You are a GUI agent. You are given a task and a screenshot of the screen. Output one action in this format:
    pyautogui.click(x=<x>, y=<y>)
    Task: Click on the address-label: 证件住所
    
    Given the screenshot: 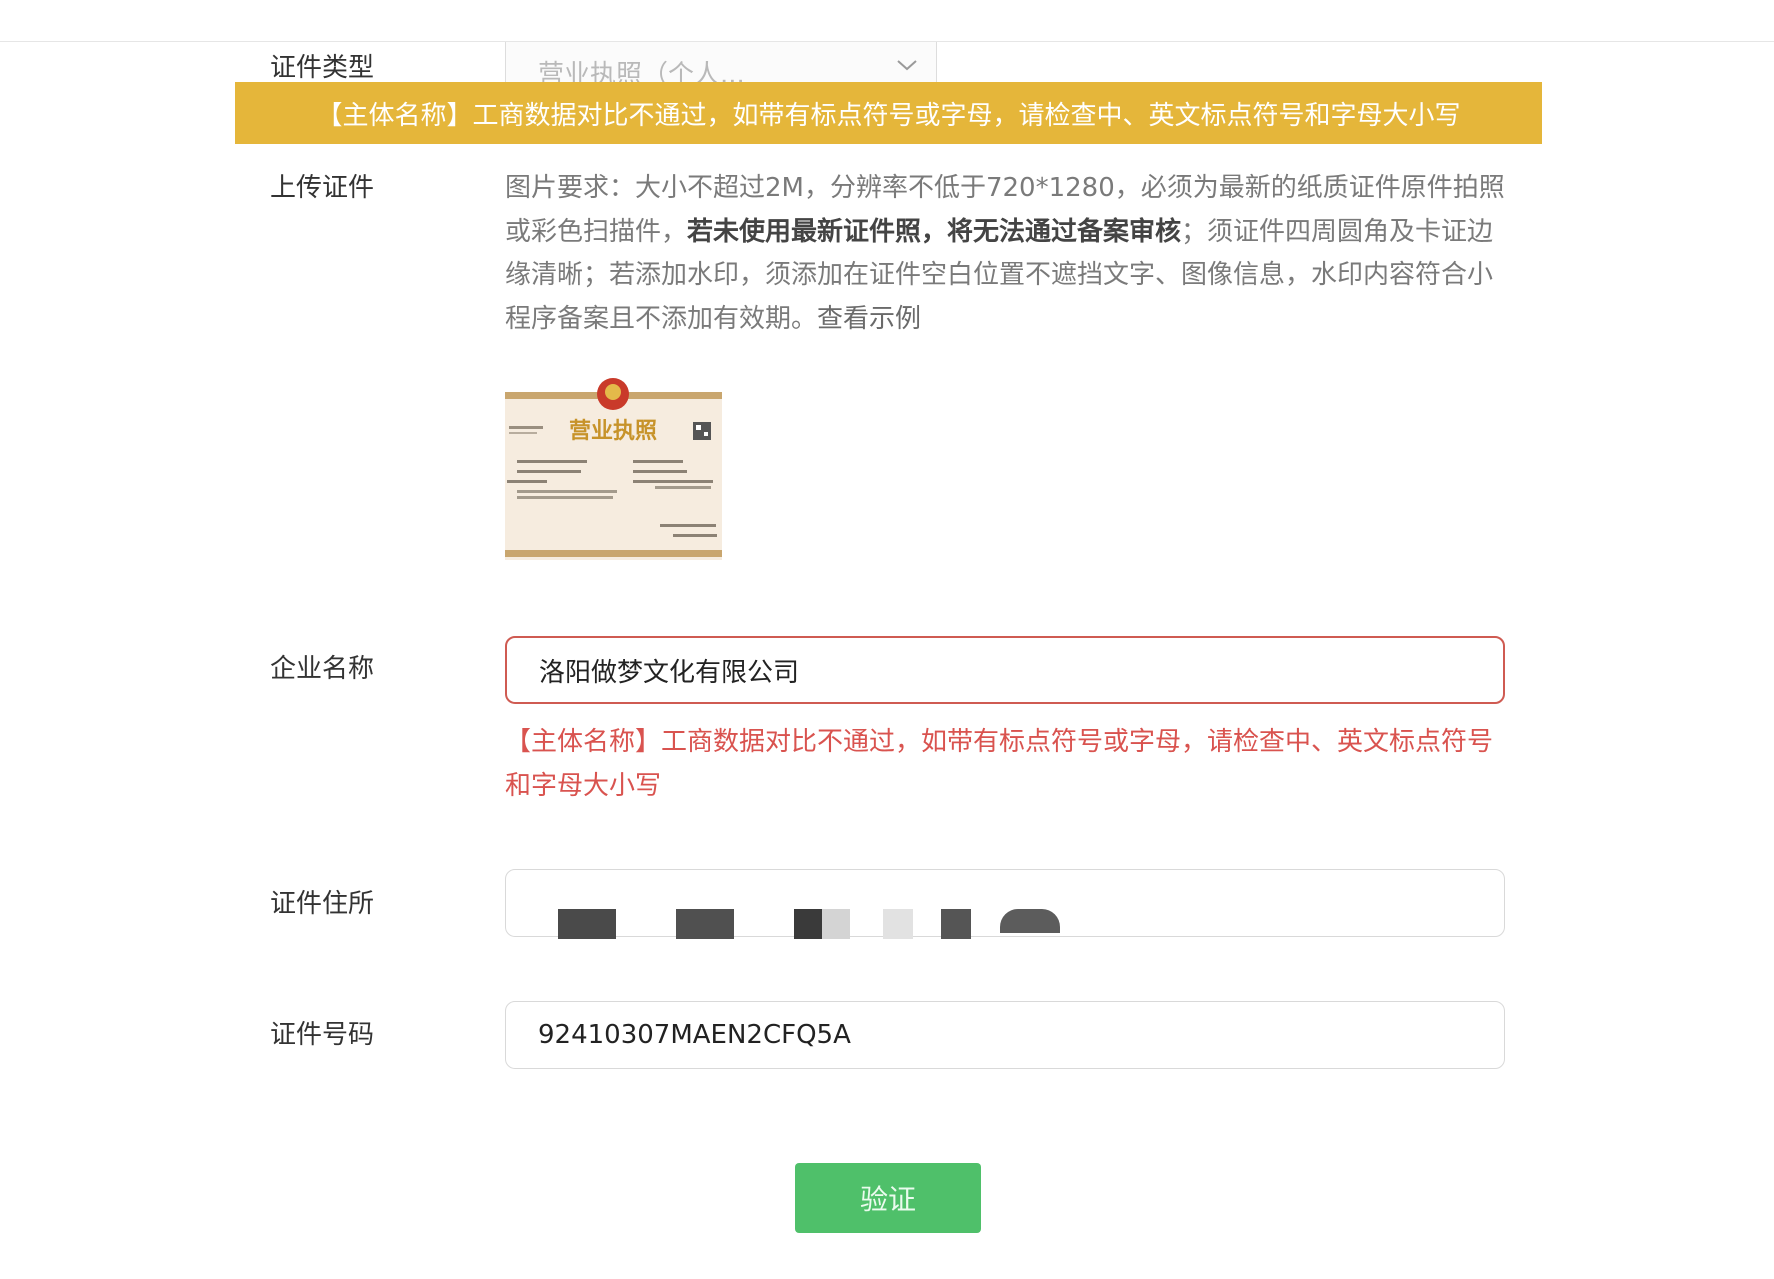 What is the action you would take?
    pyautogui.click(x=322, y=904)
    